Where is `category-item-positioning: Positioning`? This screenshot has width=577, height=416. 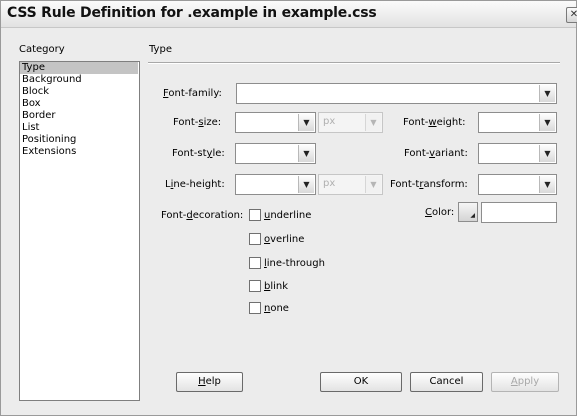
category-item-positioning: Positioning is located at coordinates (79, 140).